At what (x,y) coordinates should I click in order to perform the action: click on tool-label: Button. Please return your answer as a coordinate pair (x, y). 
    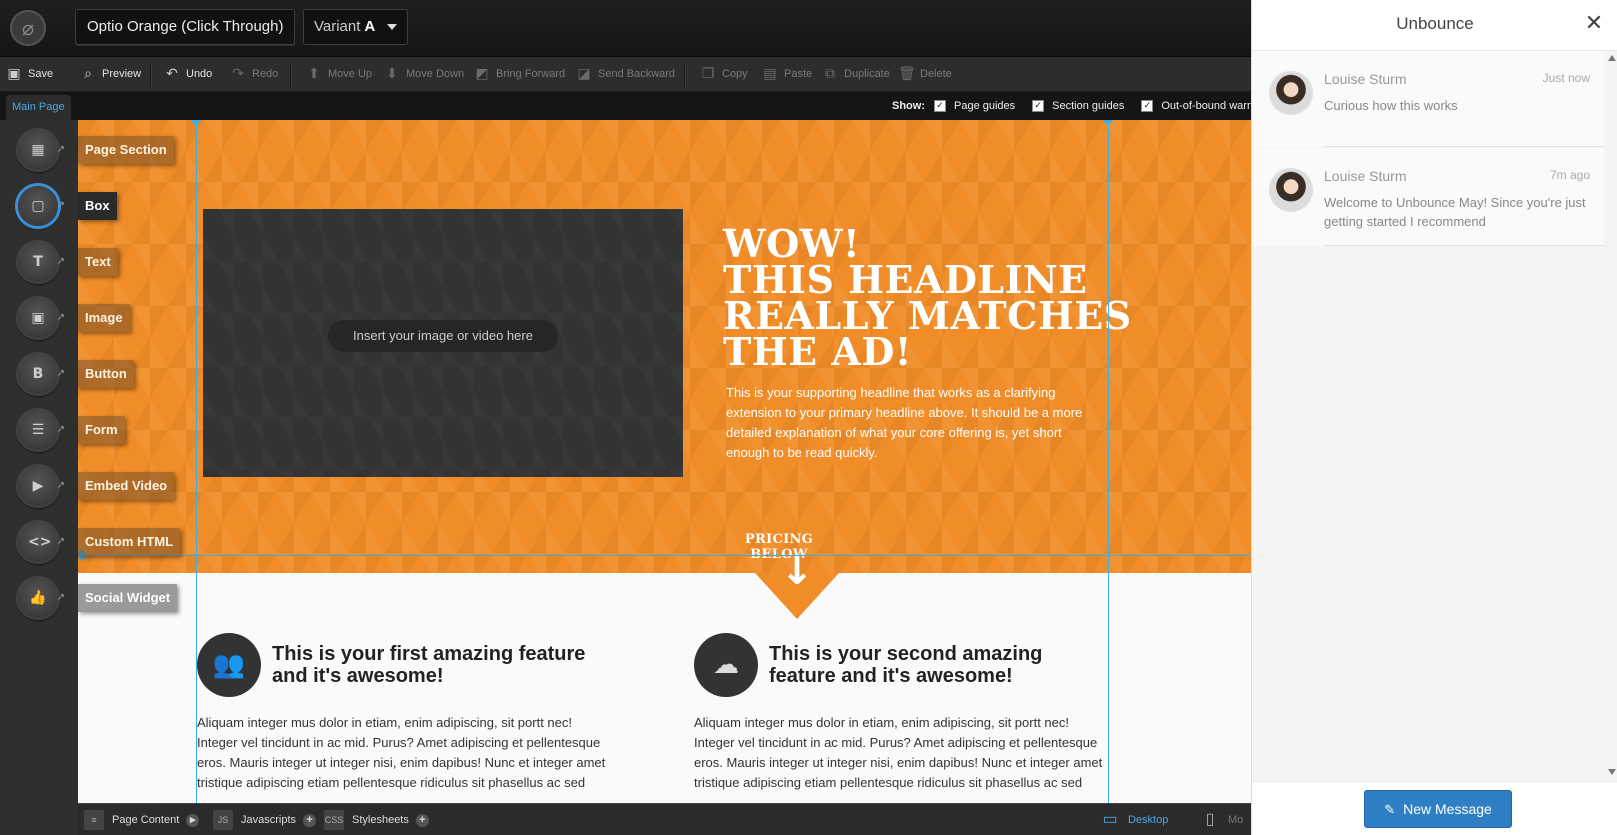
    Looking at the image, I should click on (106, 374).